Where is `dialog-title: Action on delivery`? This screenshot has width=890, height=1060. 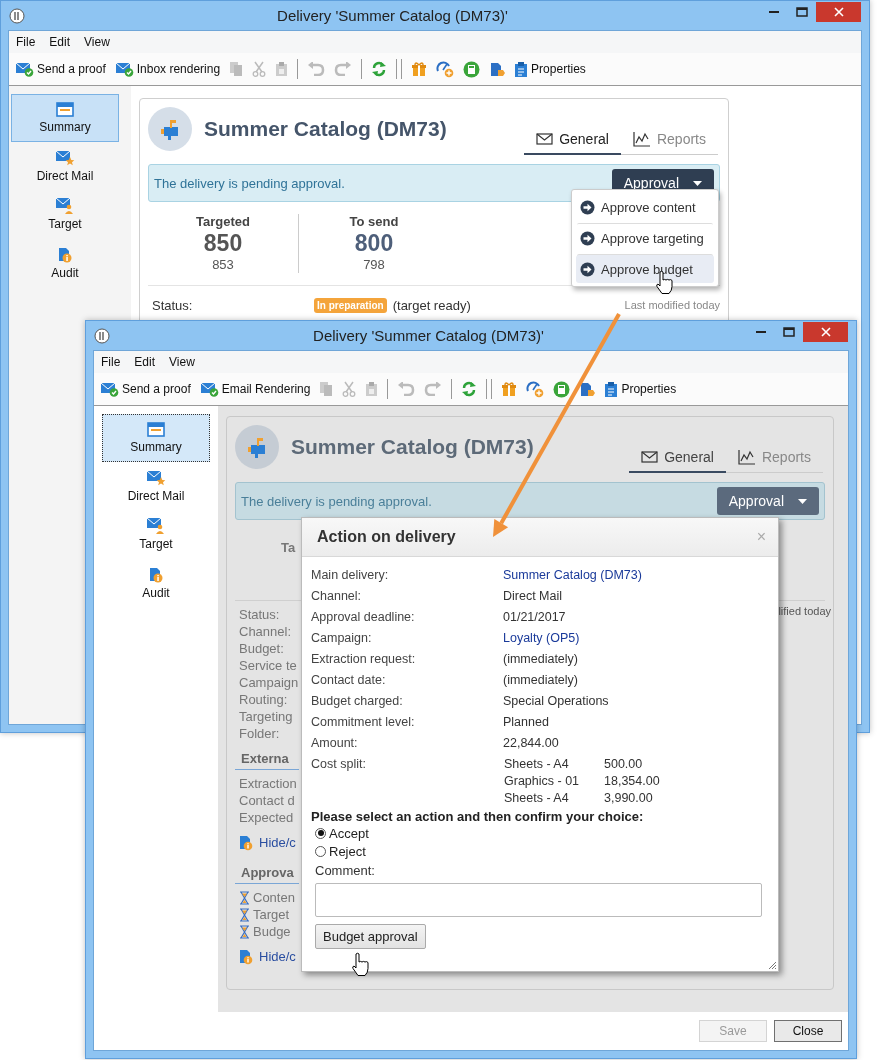 dialog-title: Action on delivery is located at coordinates (386, 537).